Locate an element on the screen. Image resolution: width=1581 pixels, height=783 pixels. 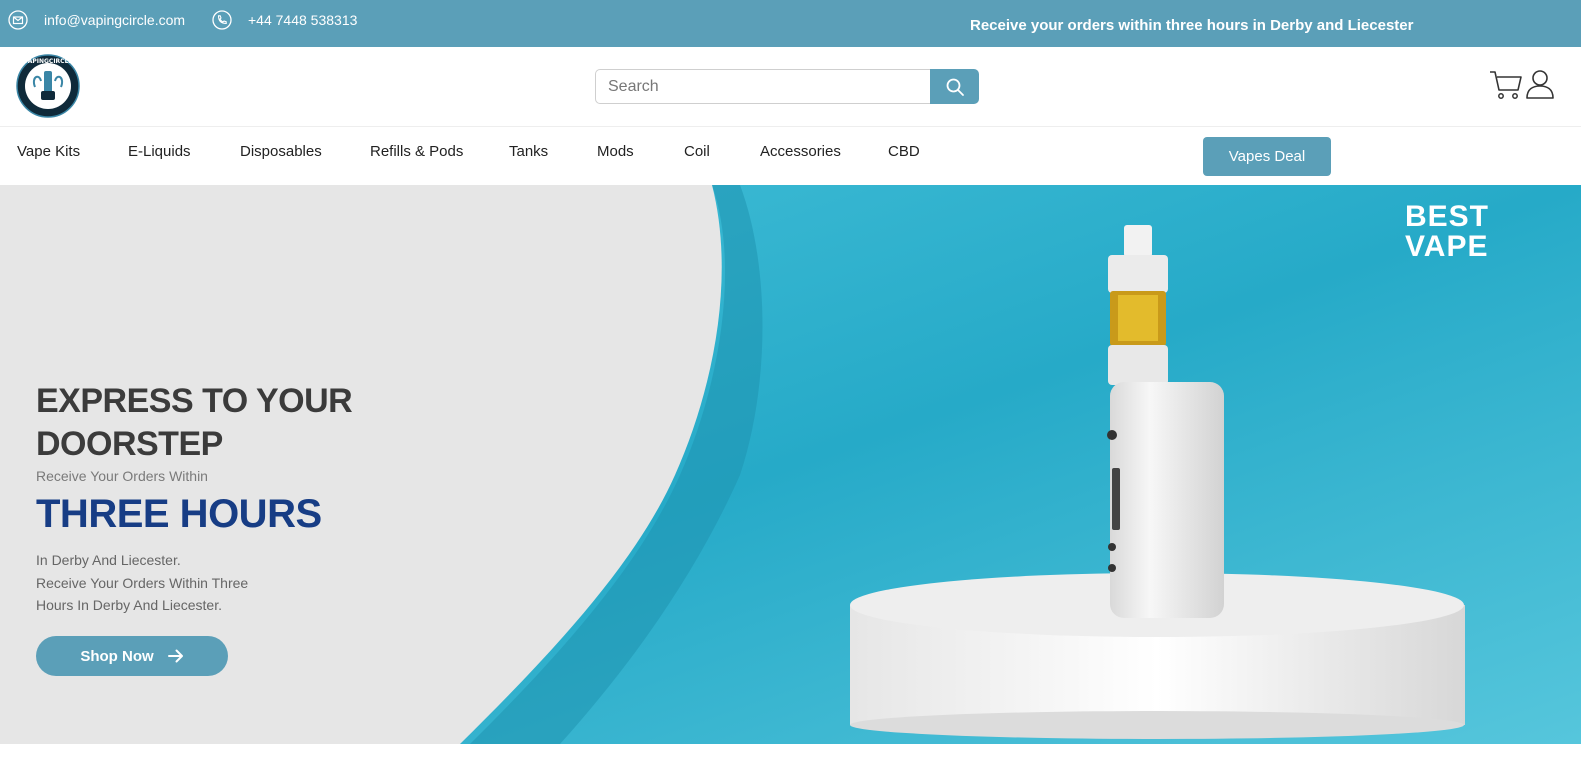
email-contact: info@vapingcircle.com is located at coordinates (96, 20).